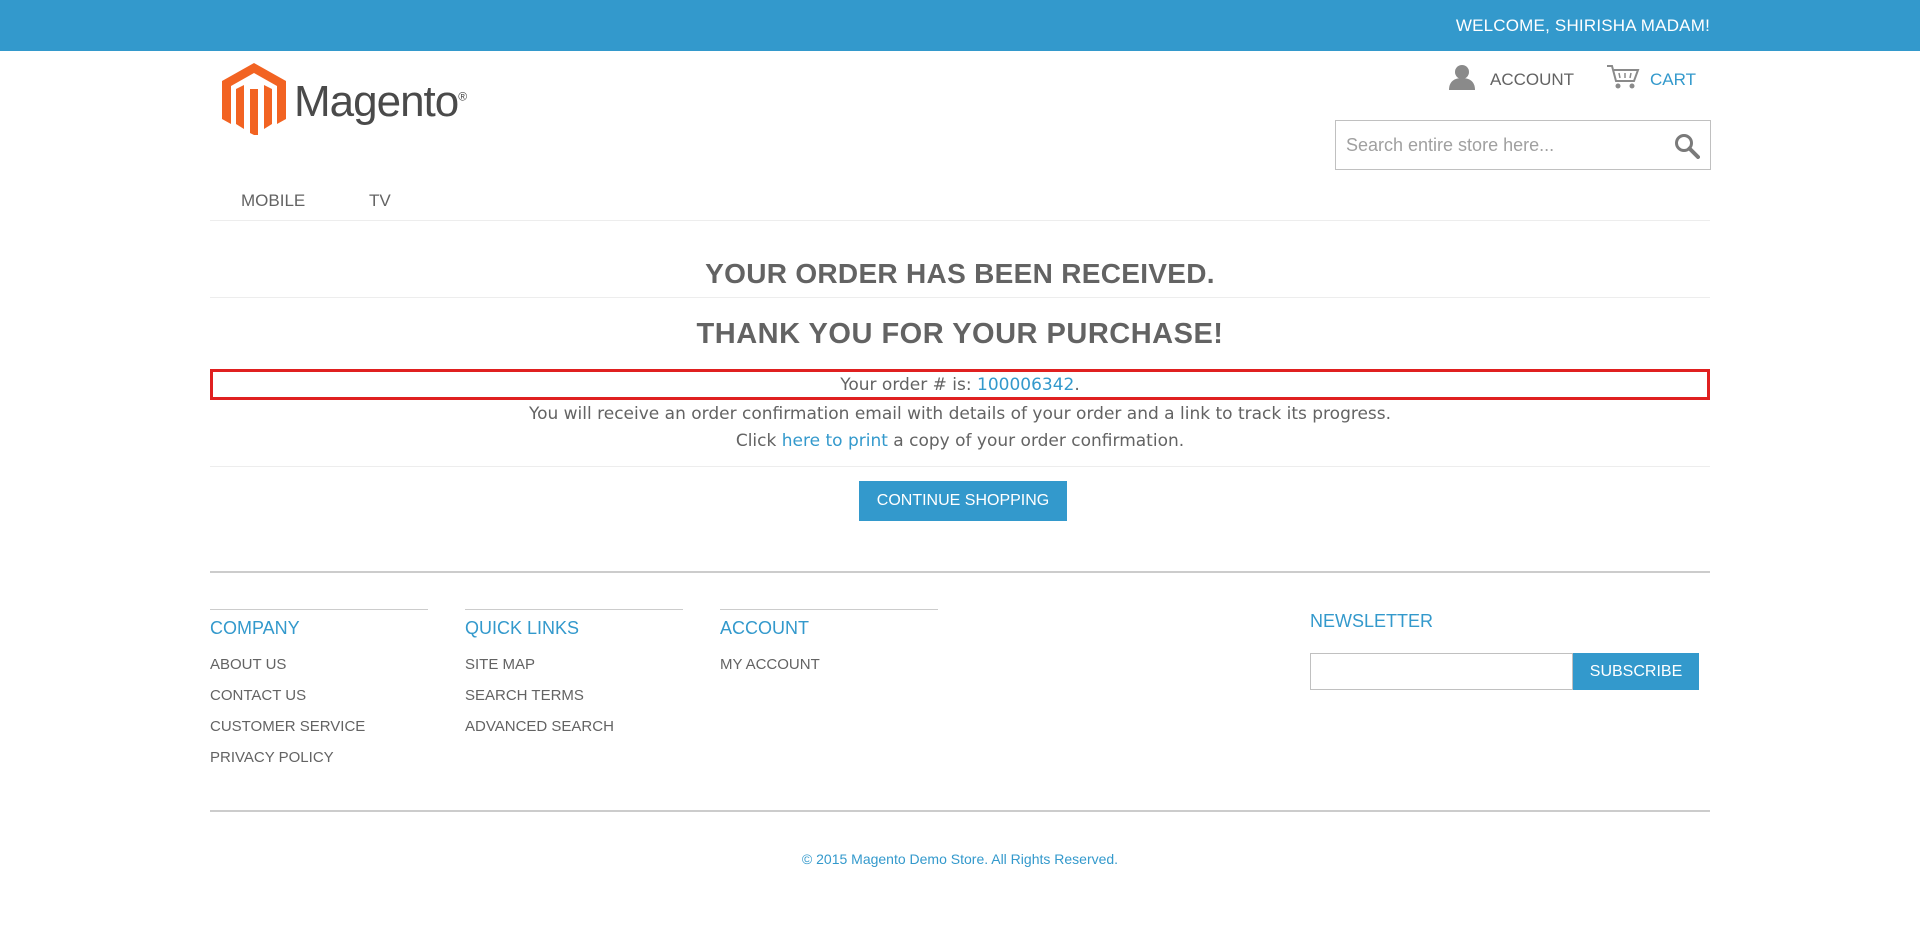  What do you see at coordinates (522, 628) in the screenshot?
I see `footer-column-title: QUICK LINKS` at bounding box center [522, 628].